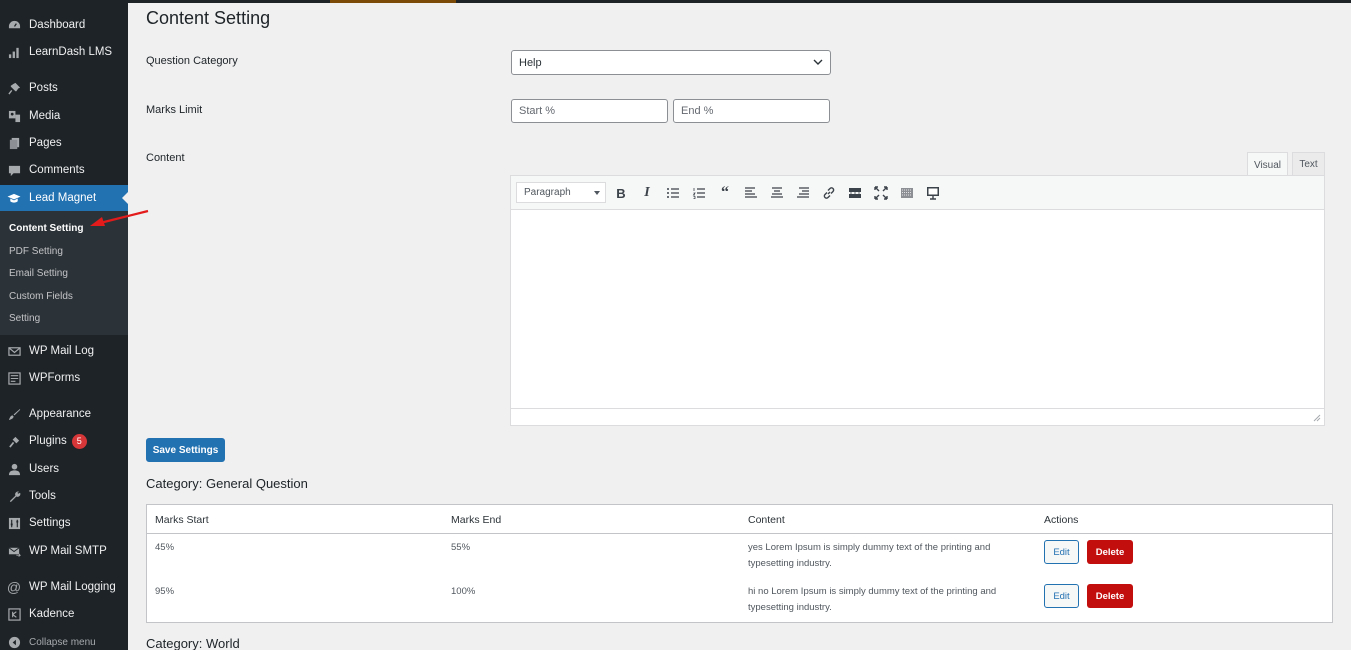 Image resolution: width=1351 pixels, height=650 pixels. I want to click on align-center-button, so click(777, 193).